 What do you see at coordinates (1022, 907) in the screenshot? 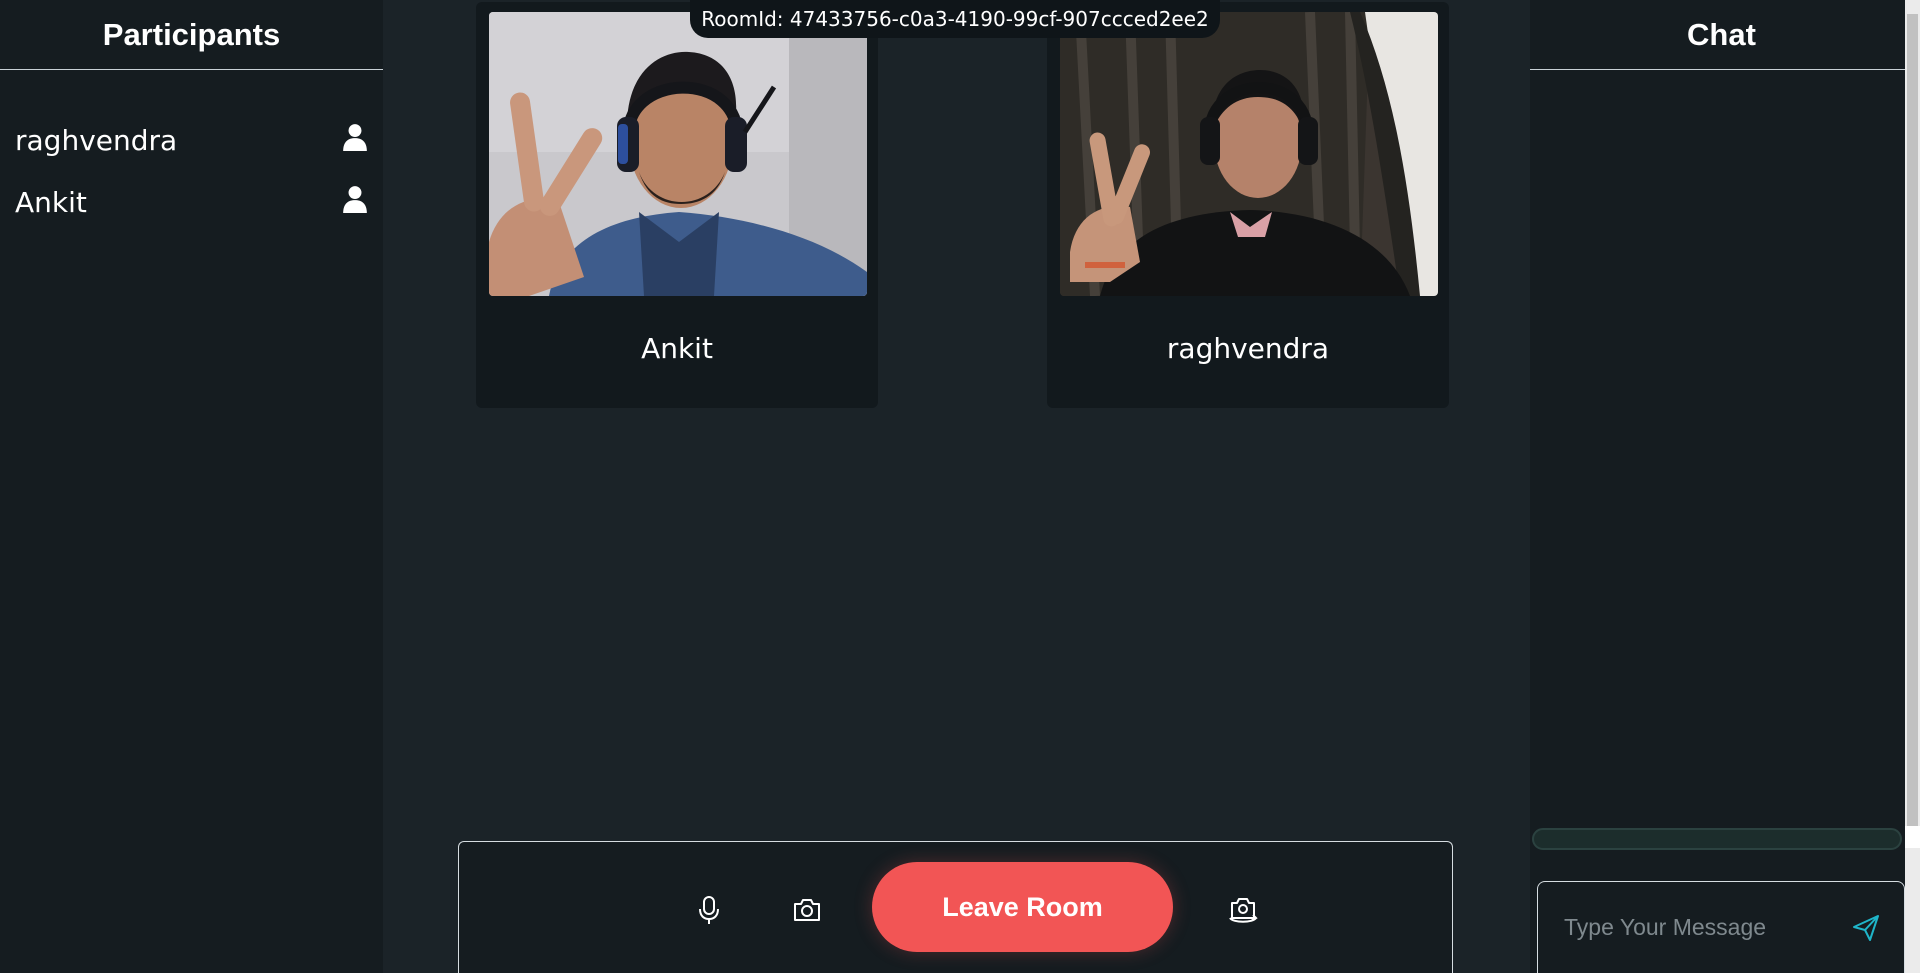
I see `leave-room-button: Leave Room` at bounding box center [1022, 907].